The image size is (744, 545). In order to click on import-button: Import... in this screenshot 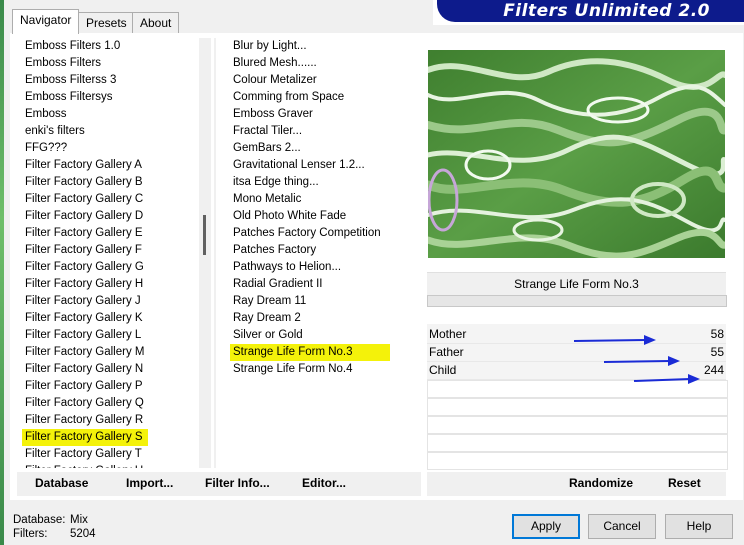, I will do `click(149, 483)`.